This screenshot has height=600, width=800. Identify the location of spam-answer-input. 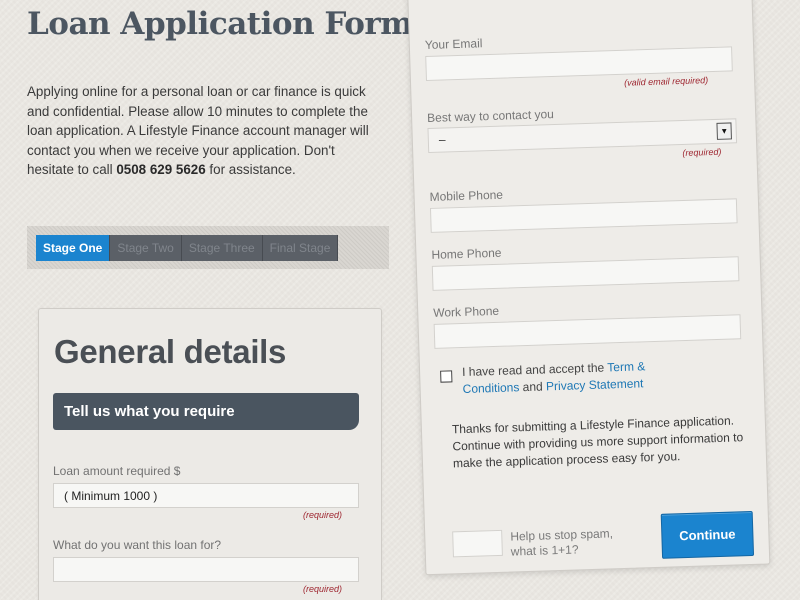
(477, 543).